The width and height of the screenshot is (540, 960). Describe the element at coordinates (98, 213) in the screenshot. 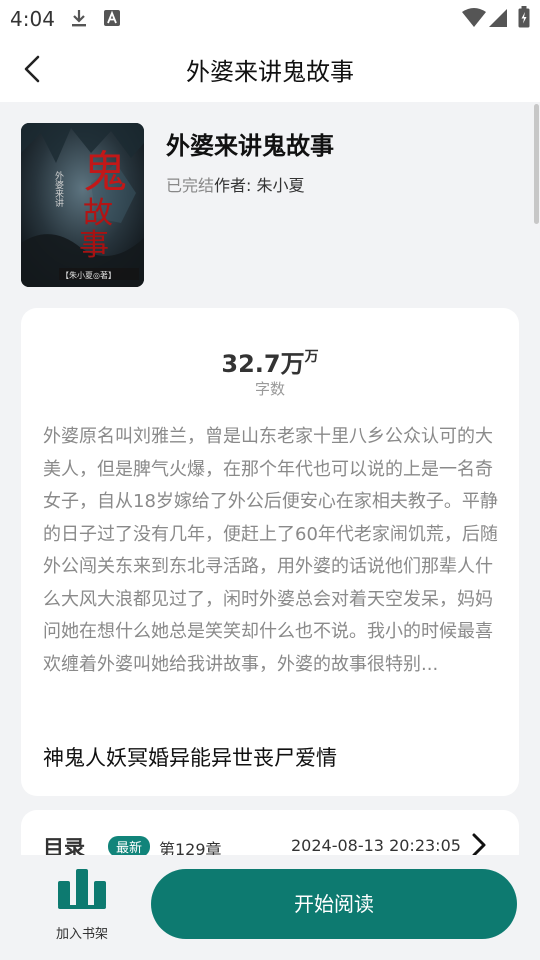

I see `cover-char-gu: 故` at that location.